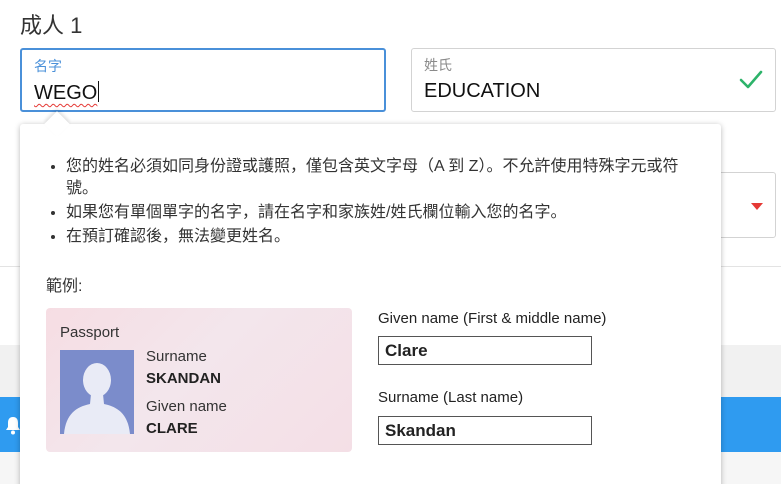 The width and height of the screenshot is (781, 484). I want to click on first-name-value: WEGO, so click(66, 93).